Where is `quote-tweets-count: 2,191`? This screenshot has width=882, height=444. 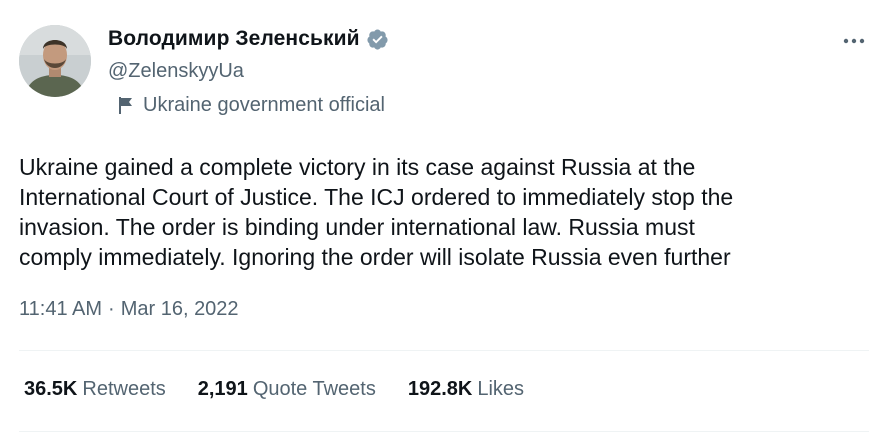
quote-tweets-count: 2,191 is located at coordinates (222, 389).